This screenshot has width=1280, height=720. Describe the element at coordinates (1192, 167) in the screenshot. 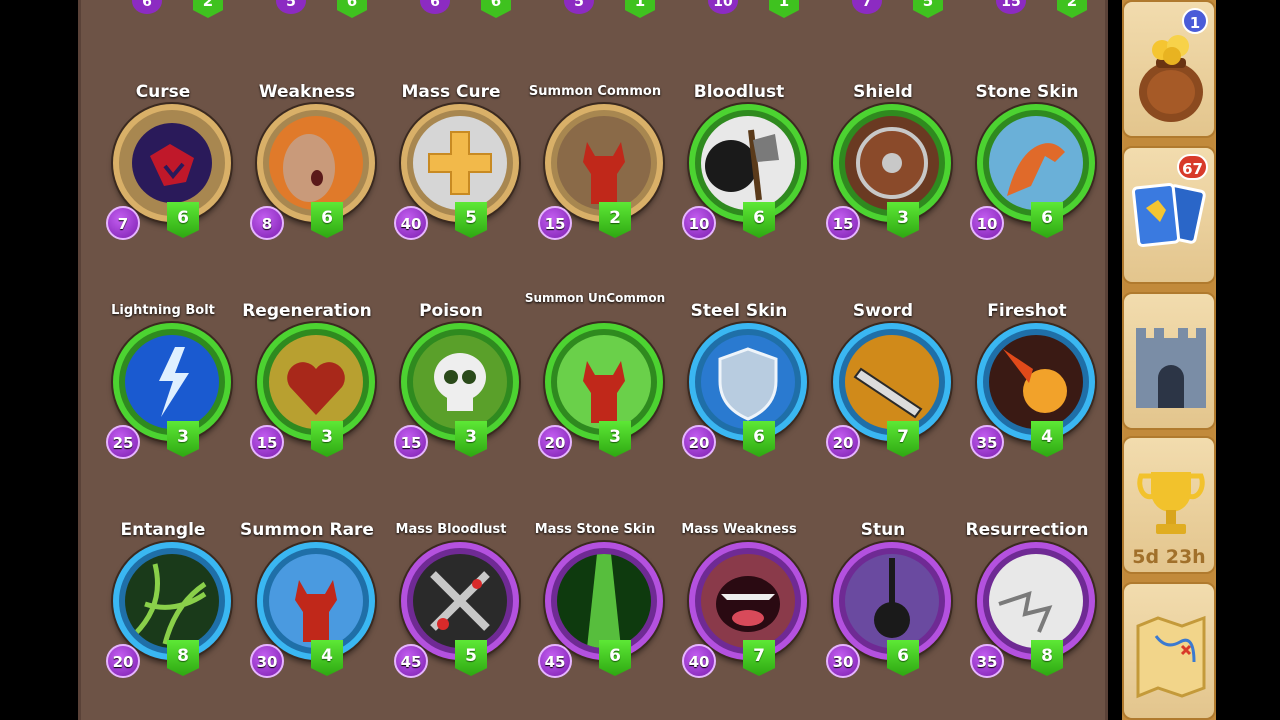

I see `cards-notification-badge: 67` at that location.